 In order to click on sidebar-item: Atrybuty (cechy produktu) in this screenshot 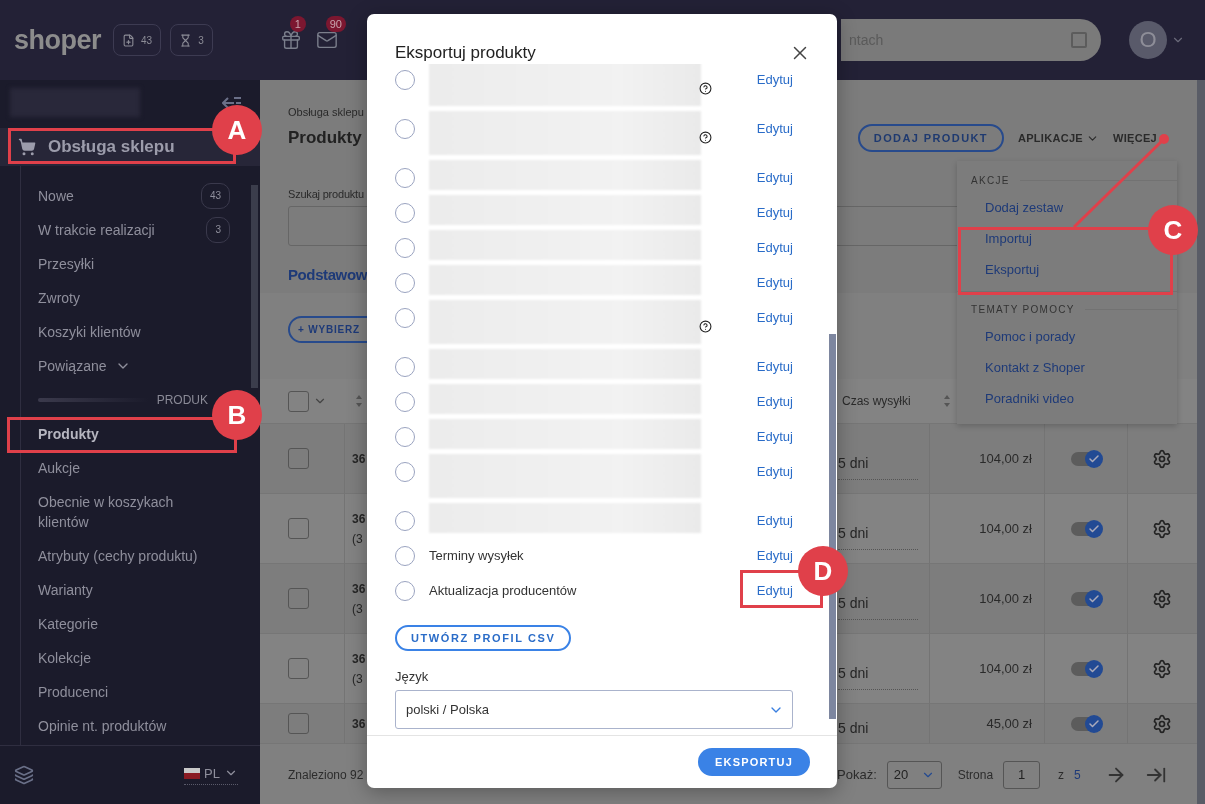, I will do `click(124, 556)`.